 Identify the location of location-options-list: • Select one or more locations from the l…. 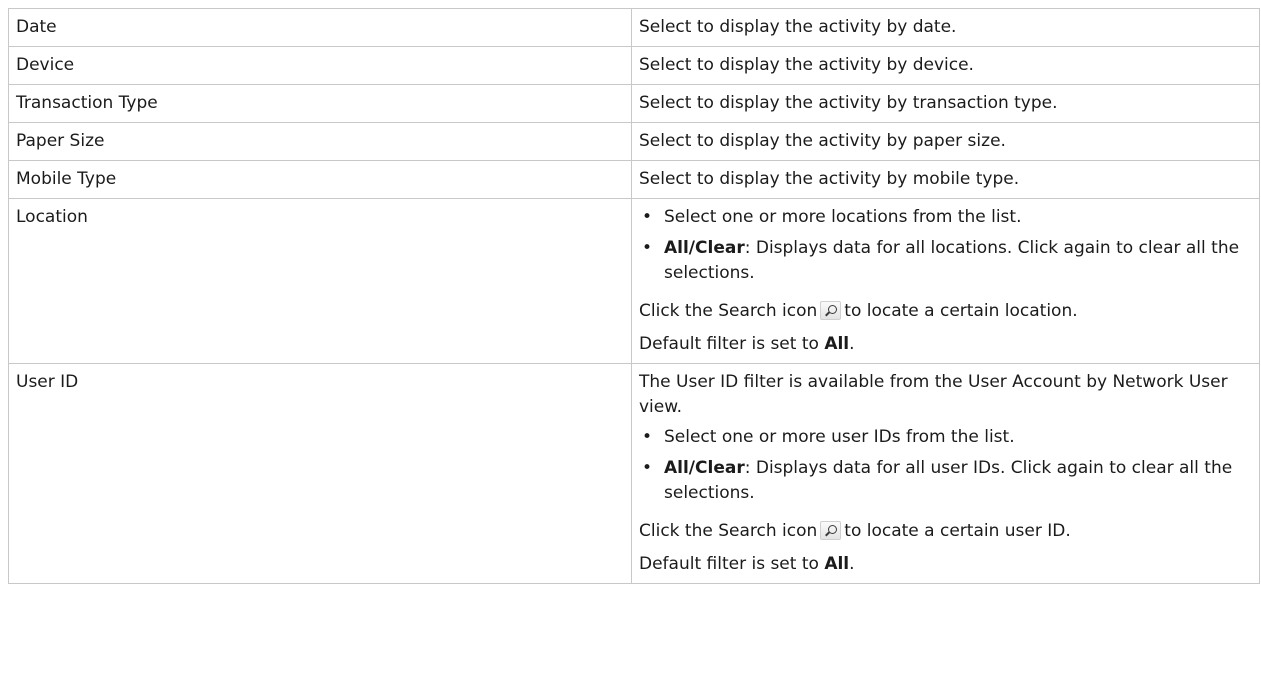
(946, 245).